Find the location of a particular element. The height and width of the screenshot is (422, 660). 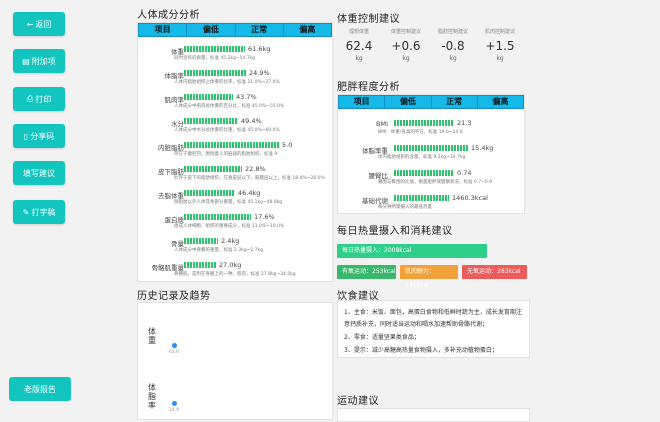

obesity-row-value: 0.74 is located at coordinates (464, 173).